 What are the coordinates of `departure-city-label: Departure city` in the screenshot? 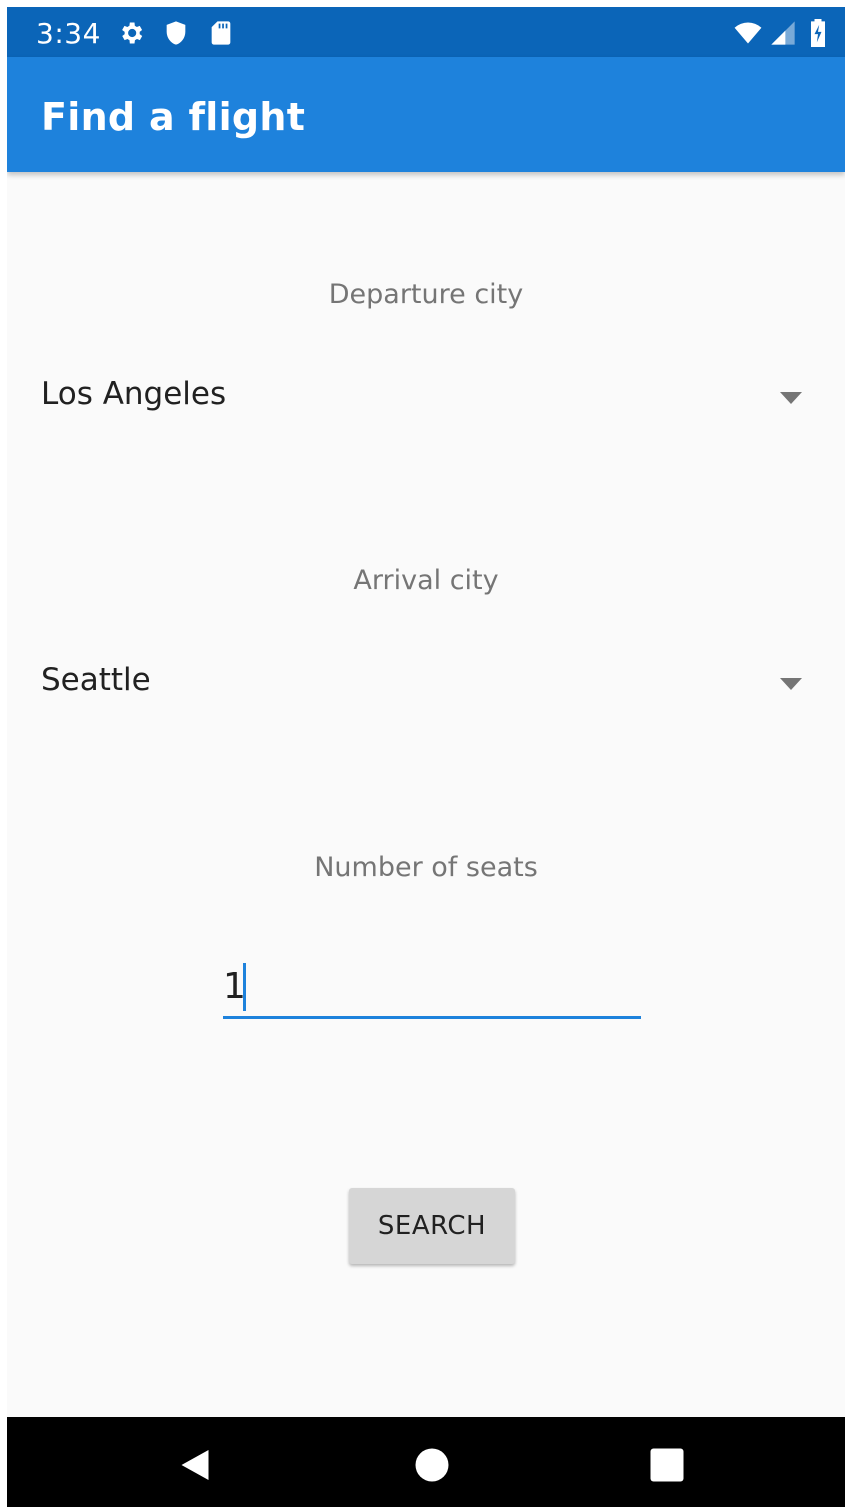 It's located at (426, 294).